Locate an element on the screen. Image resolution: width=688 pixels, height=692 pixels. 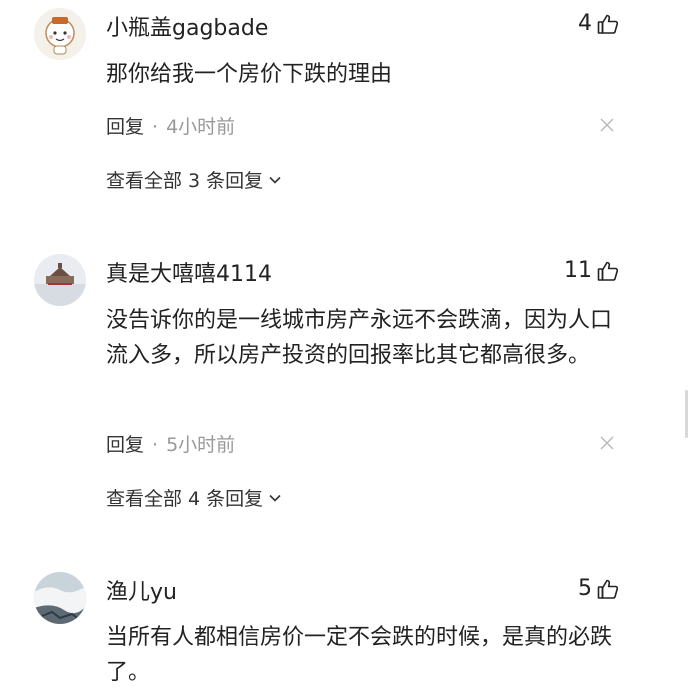
like-button: 5 is located at coordinates (599, 588).